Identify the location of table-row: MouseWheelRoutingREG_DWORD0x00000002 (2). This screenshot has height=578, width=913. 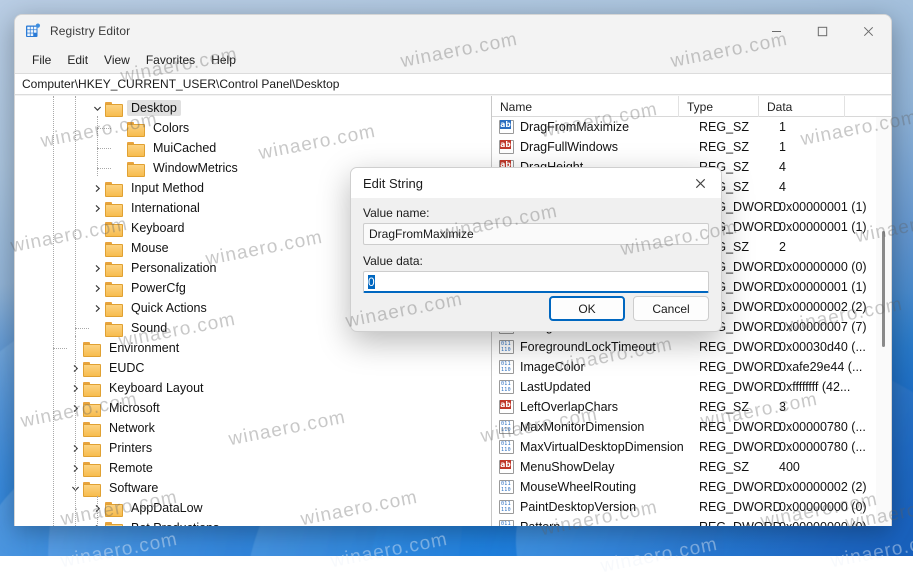
(691, 487).